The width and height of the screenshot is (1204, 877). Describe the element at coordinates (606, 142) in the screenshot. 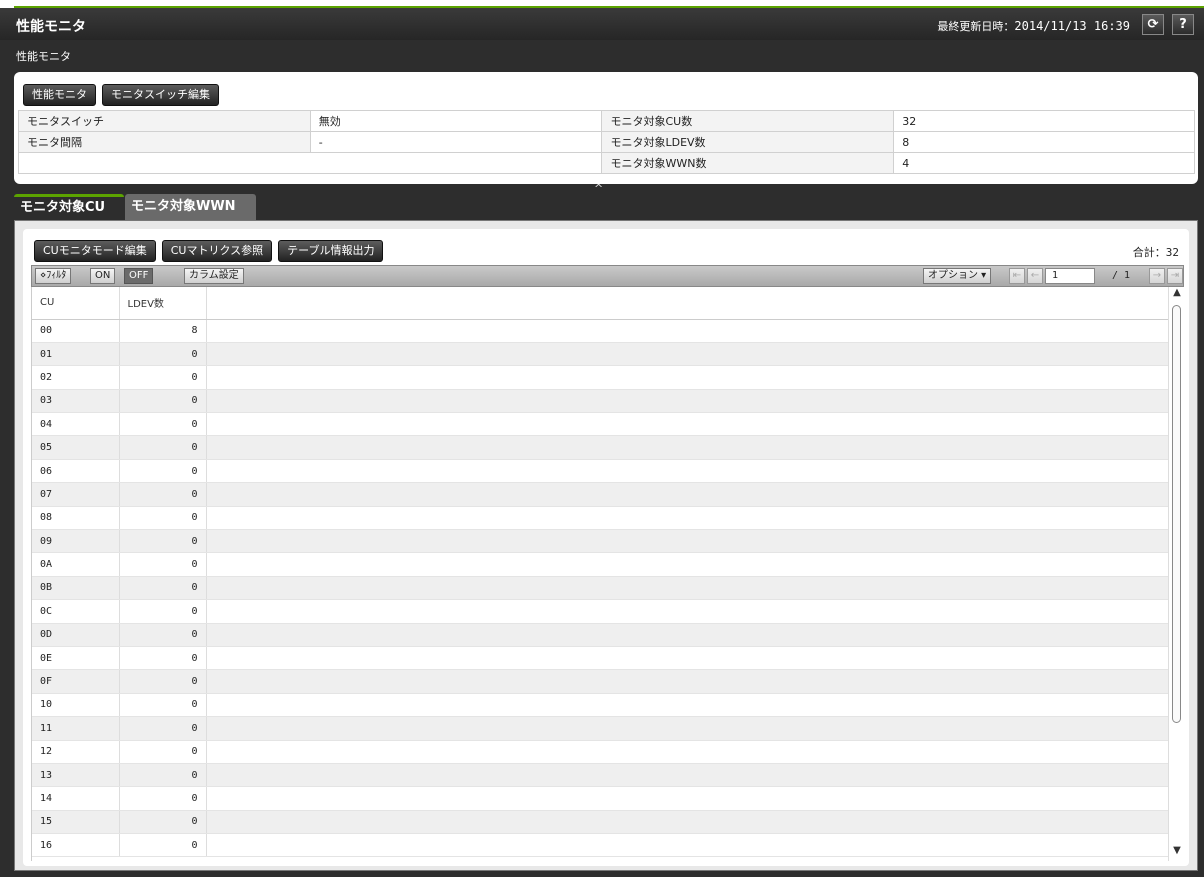

I see `summary-row: モニタ間隔 - モニタ対象LDEV数 8` at that location.